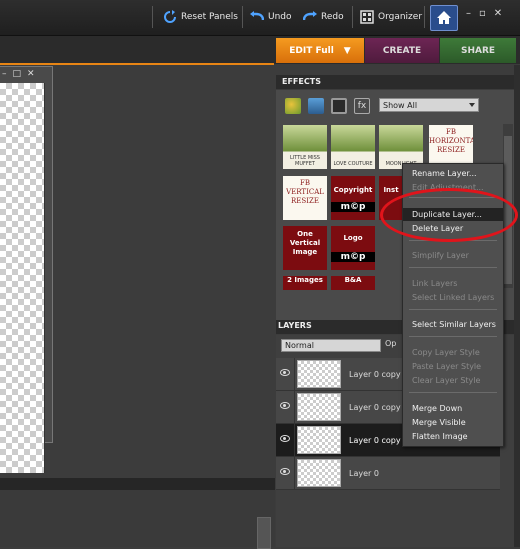 This screenshot has width=520, height=549. Describe the element at coordinates (295, 325) in the screenshot. I see `layers-tab: LAYERS` at that location.